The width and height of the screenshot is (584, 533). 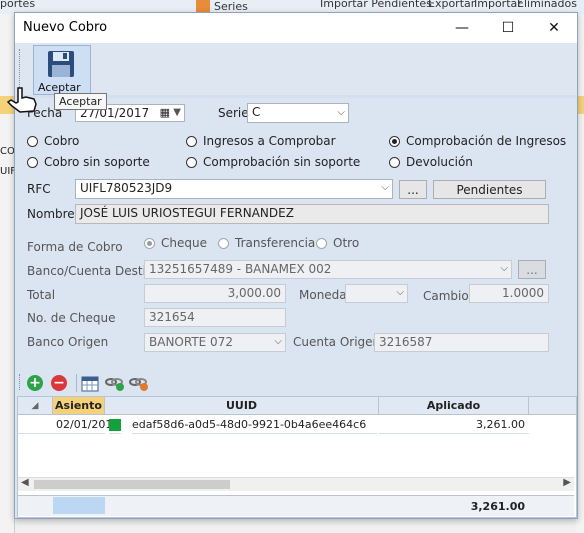 I want to click on fecha-dropdown-icon: ▼, so click(x=177, y=112).